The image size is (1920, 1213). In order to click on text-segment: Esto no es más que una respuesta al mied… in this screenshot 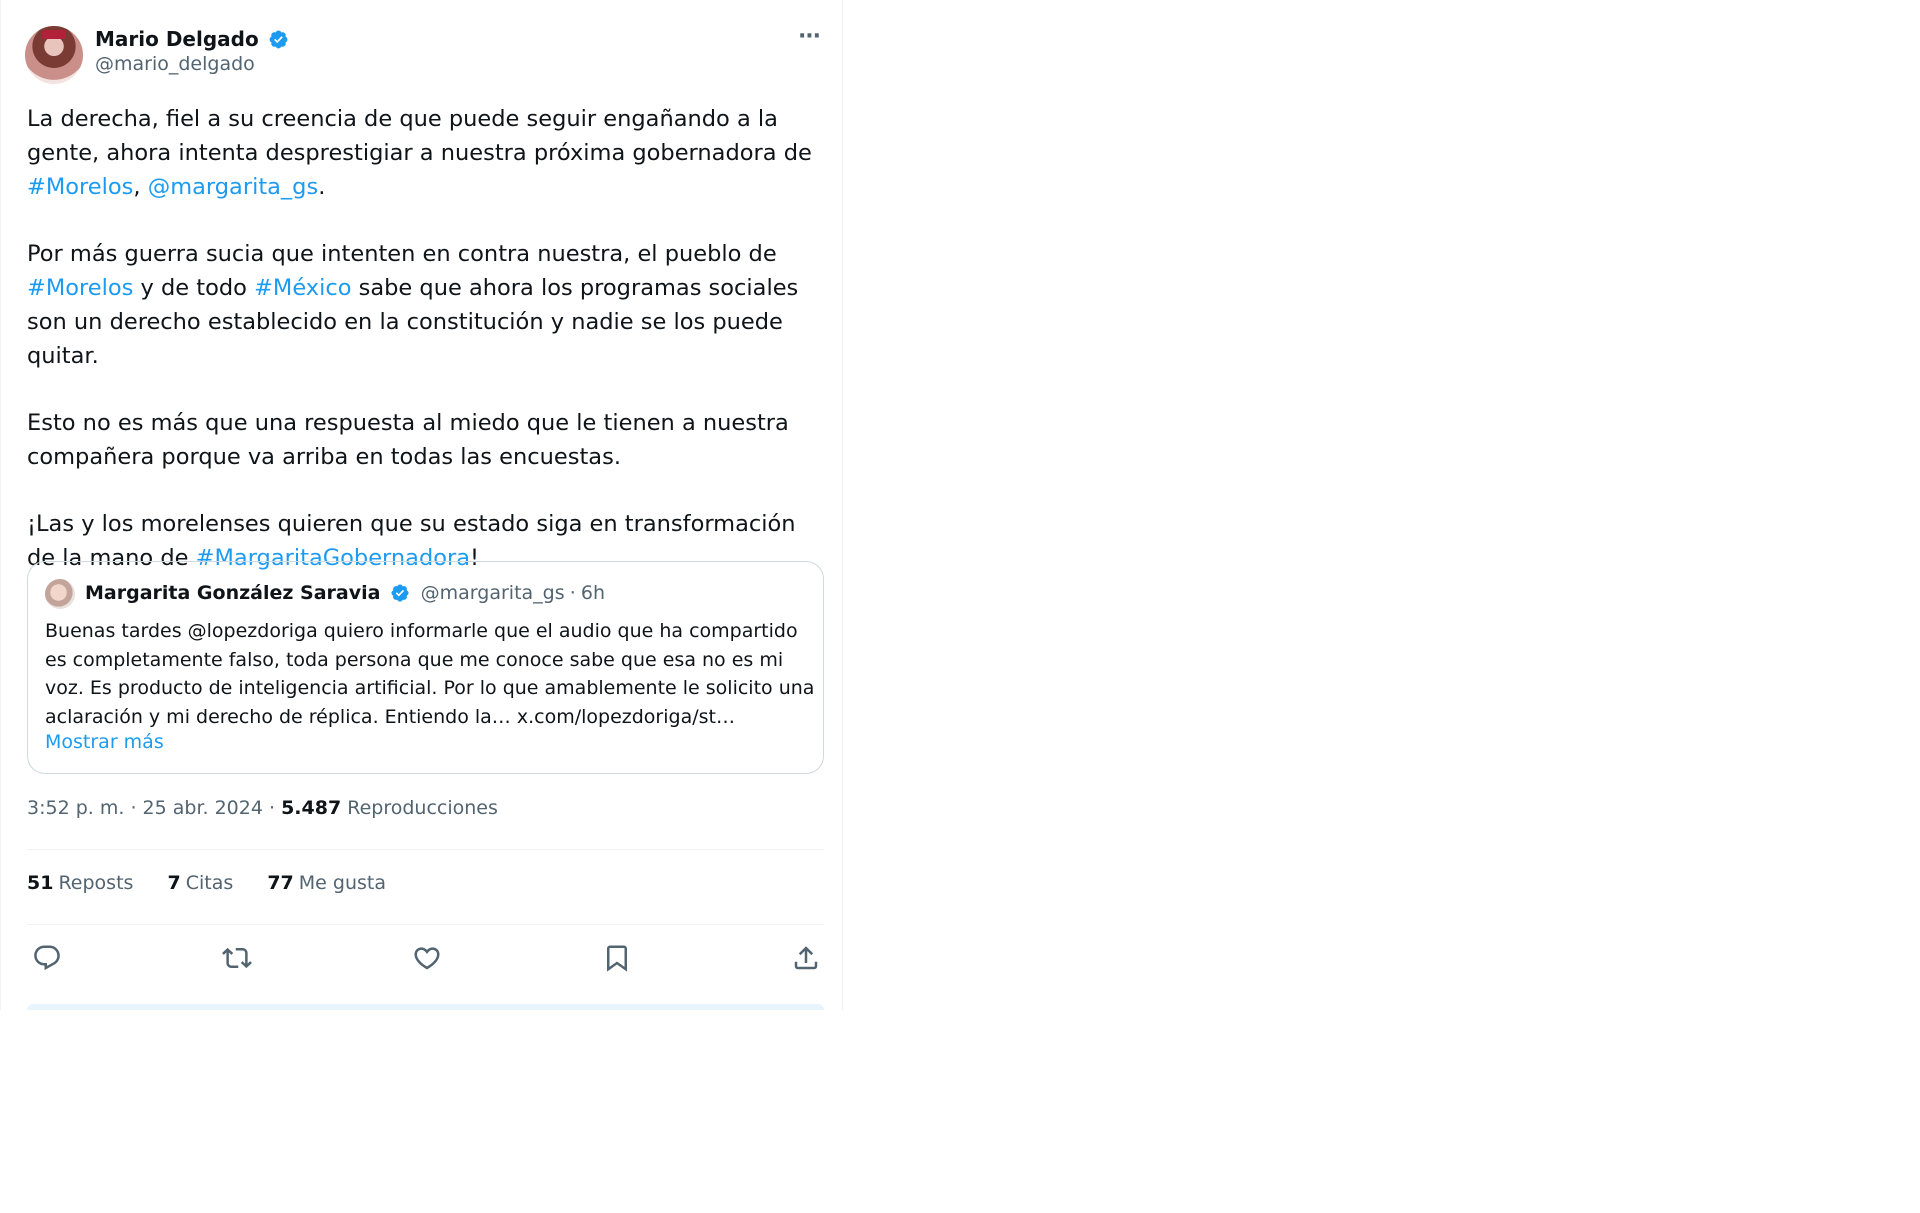, I will do `click(408, 440)`.